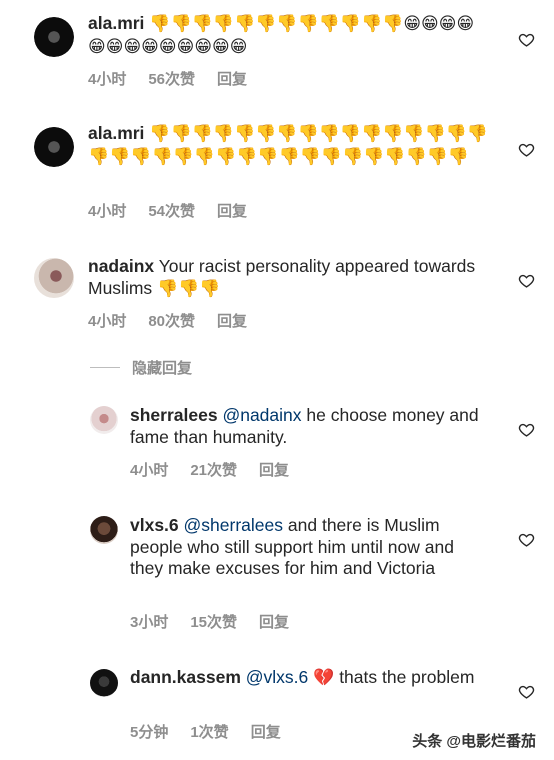 The image size is (554, 760). I want to click on comment-meta: 4小时 54次赞 回复, so click(167, 210).